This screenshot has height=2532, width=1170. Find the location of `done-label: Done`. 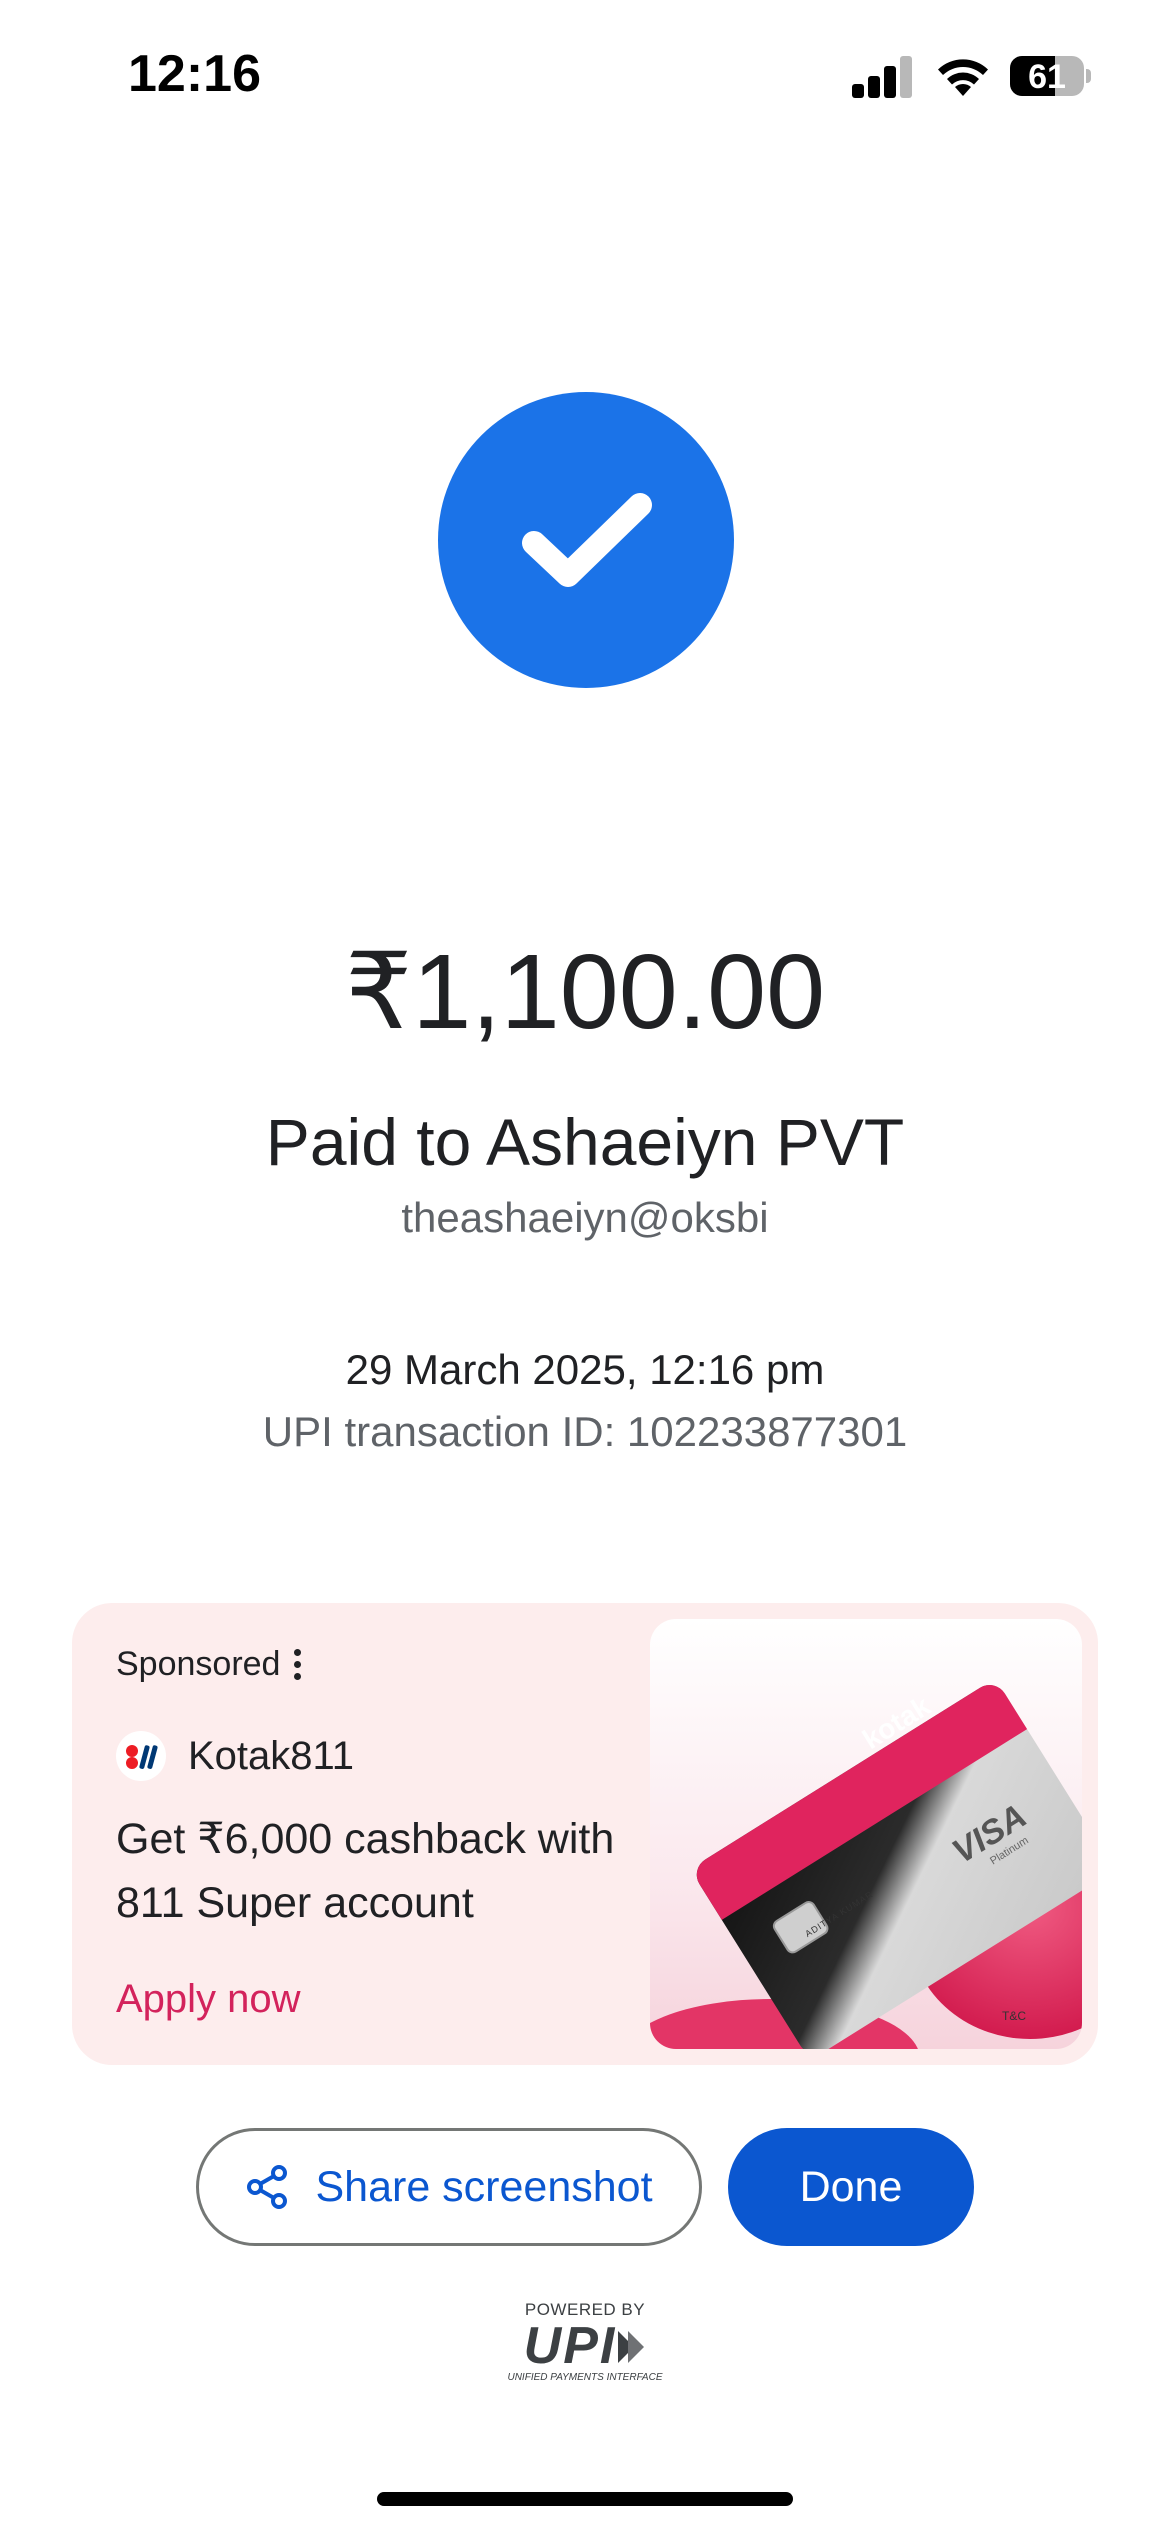

done-label: Done is located at coordinates (851, 2186).